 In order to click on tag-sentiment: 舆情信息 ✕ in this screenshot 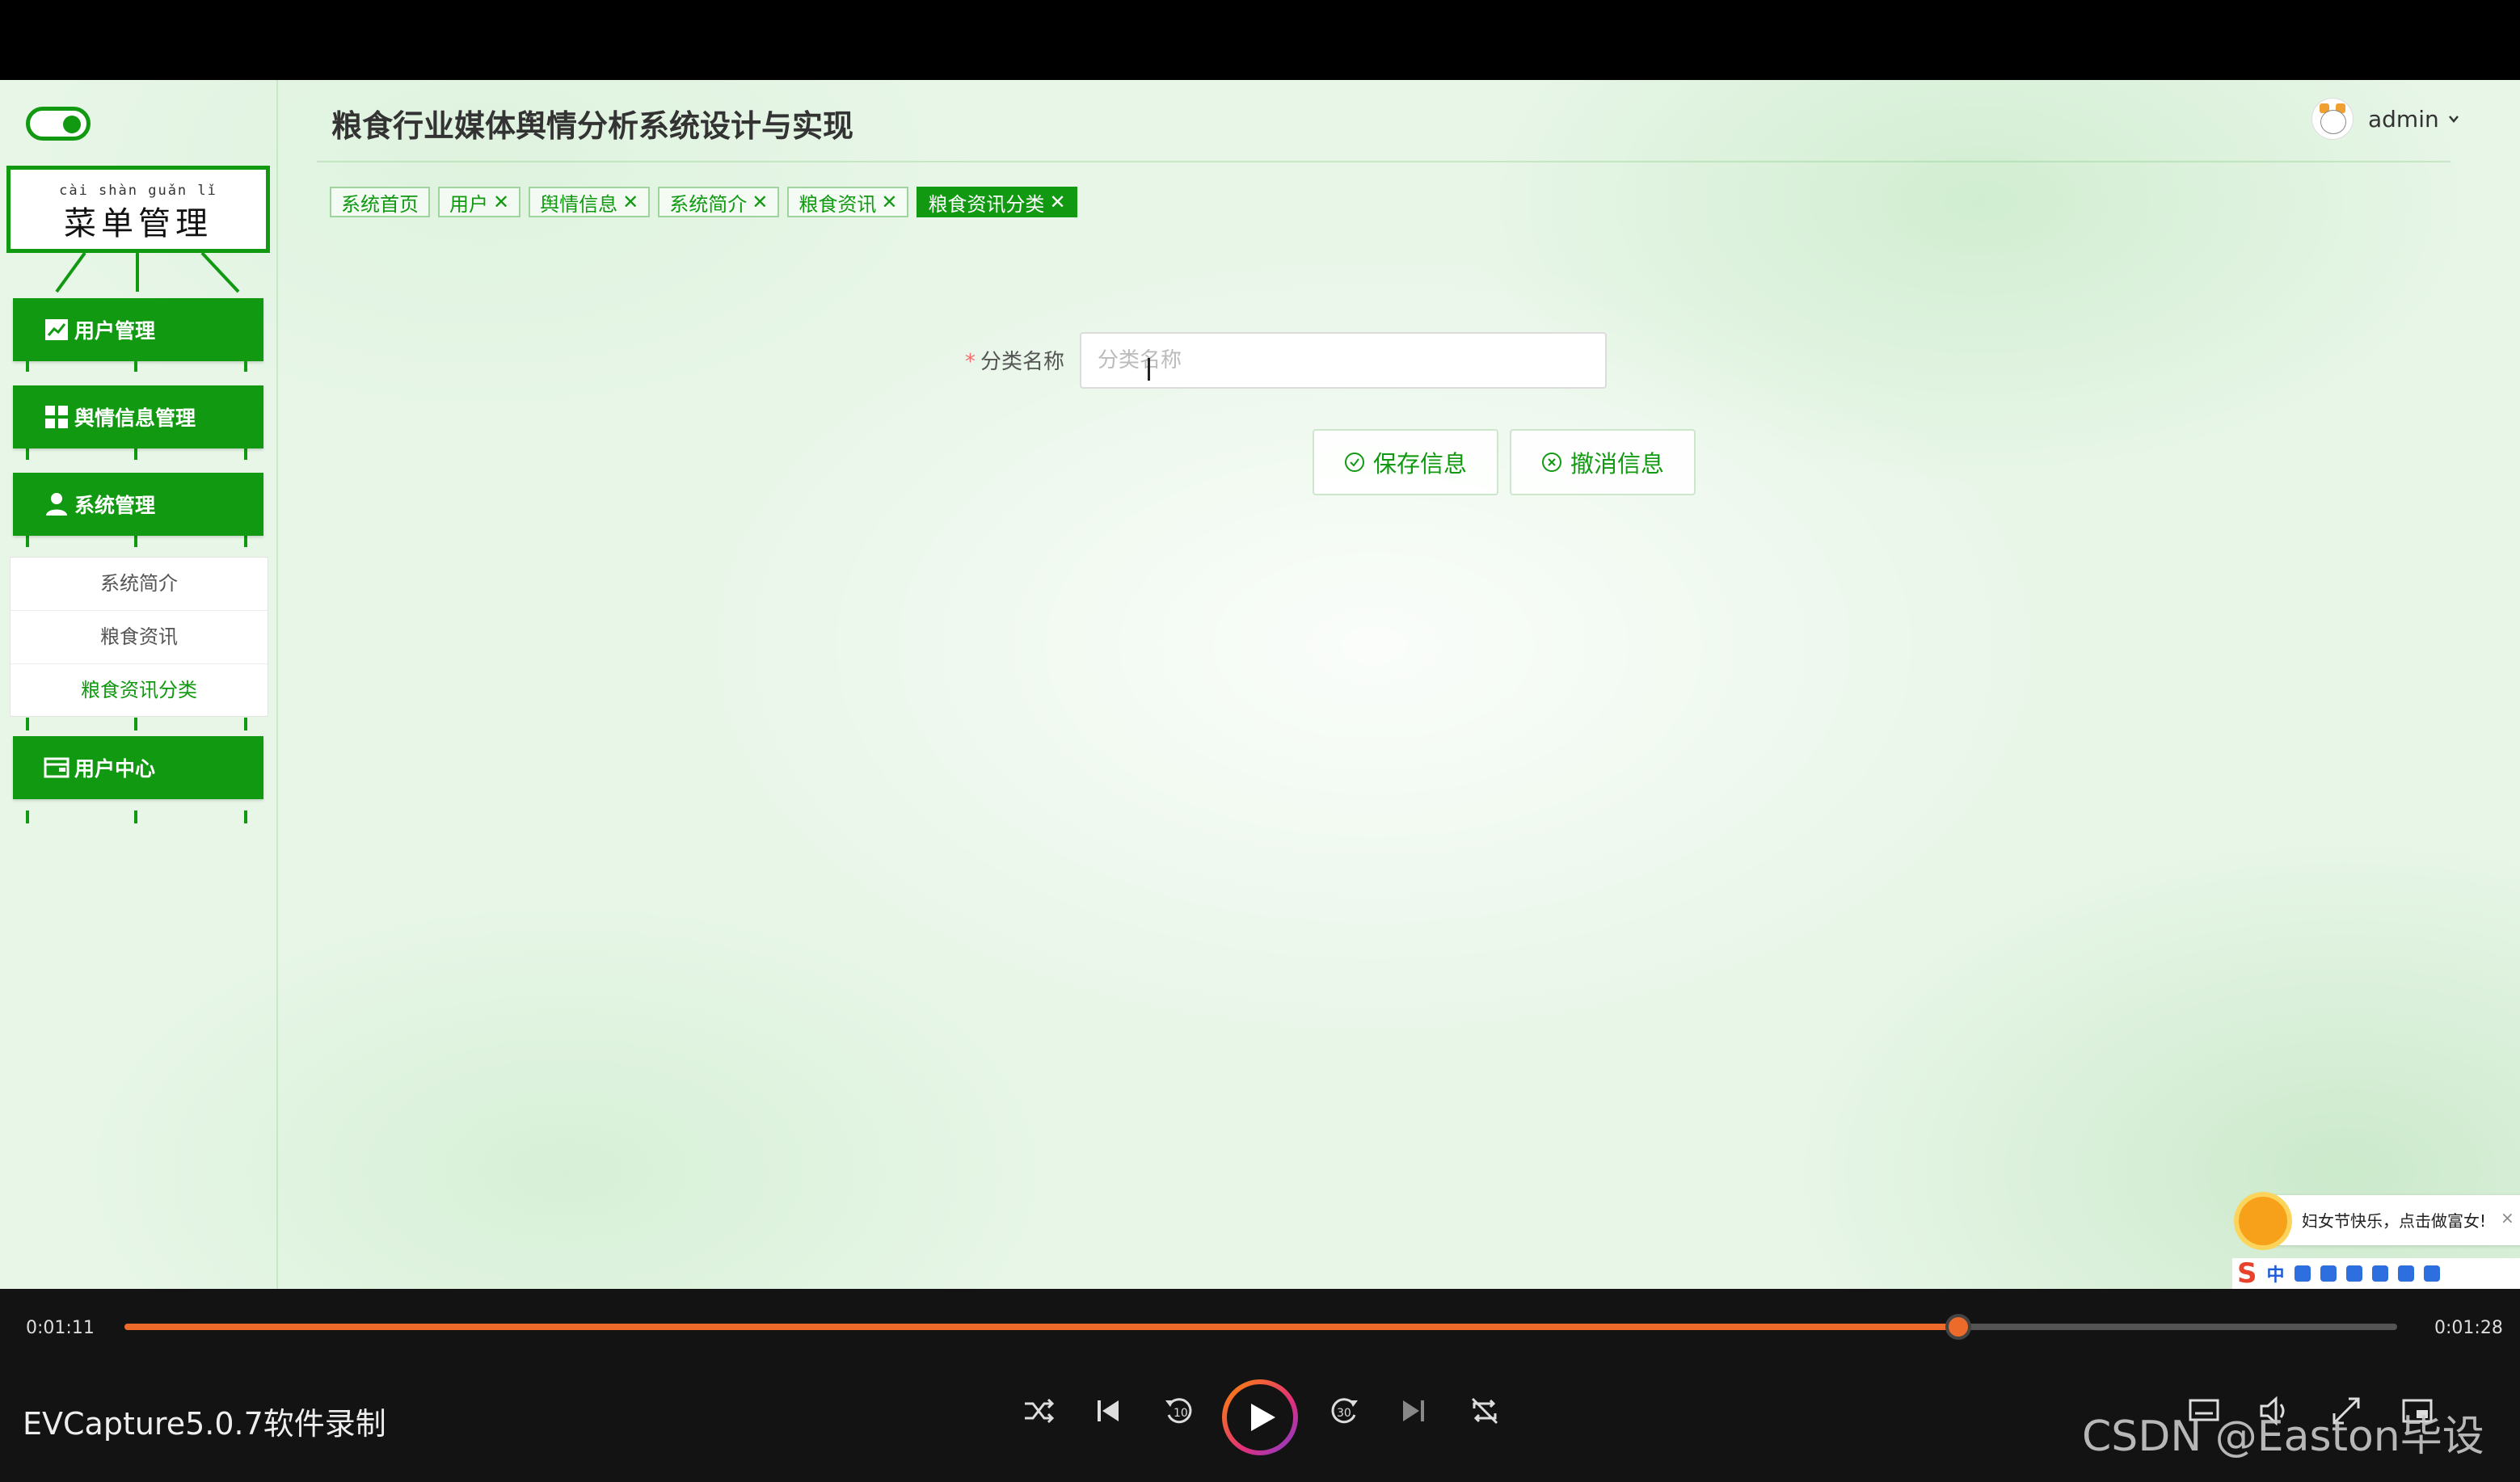, I will do `click(590, 202)`.